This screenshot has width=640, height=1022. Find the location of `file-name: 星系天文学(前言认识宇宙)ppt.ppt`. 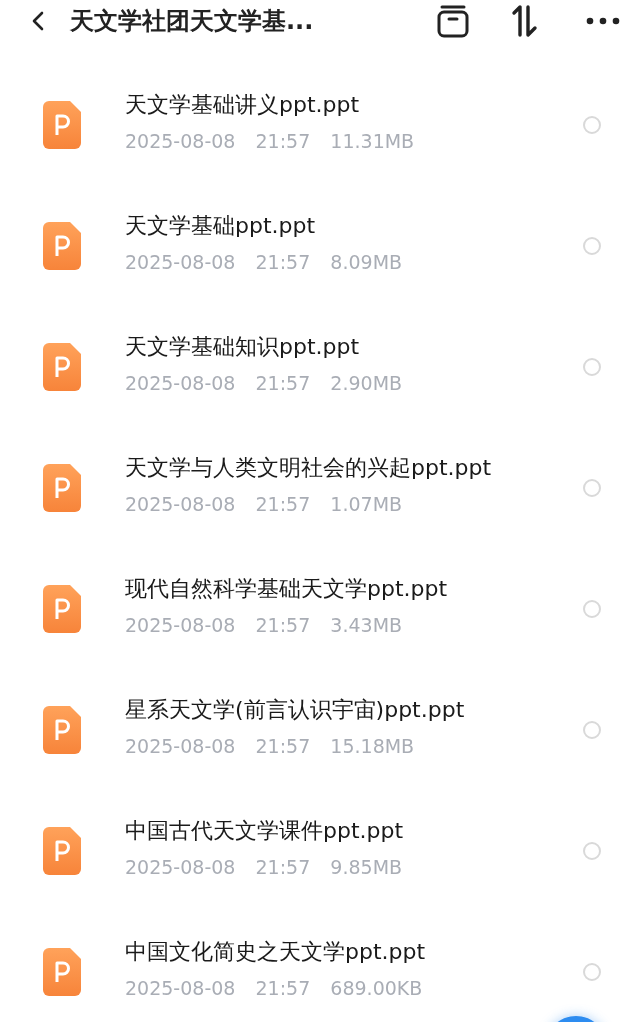

file-name: 星系天文学(前言认识宇宙)ppt.ppt is located at coordinates (295, 709).